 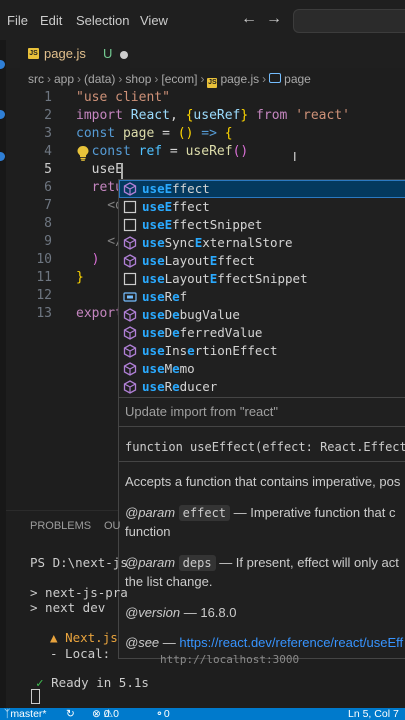 What do you see at coordinates (262, 351) in the screenshot?
I see `suggestion-item: useInsertionEffect` at bounding box center [262, 351].